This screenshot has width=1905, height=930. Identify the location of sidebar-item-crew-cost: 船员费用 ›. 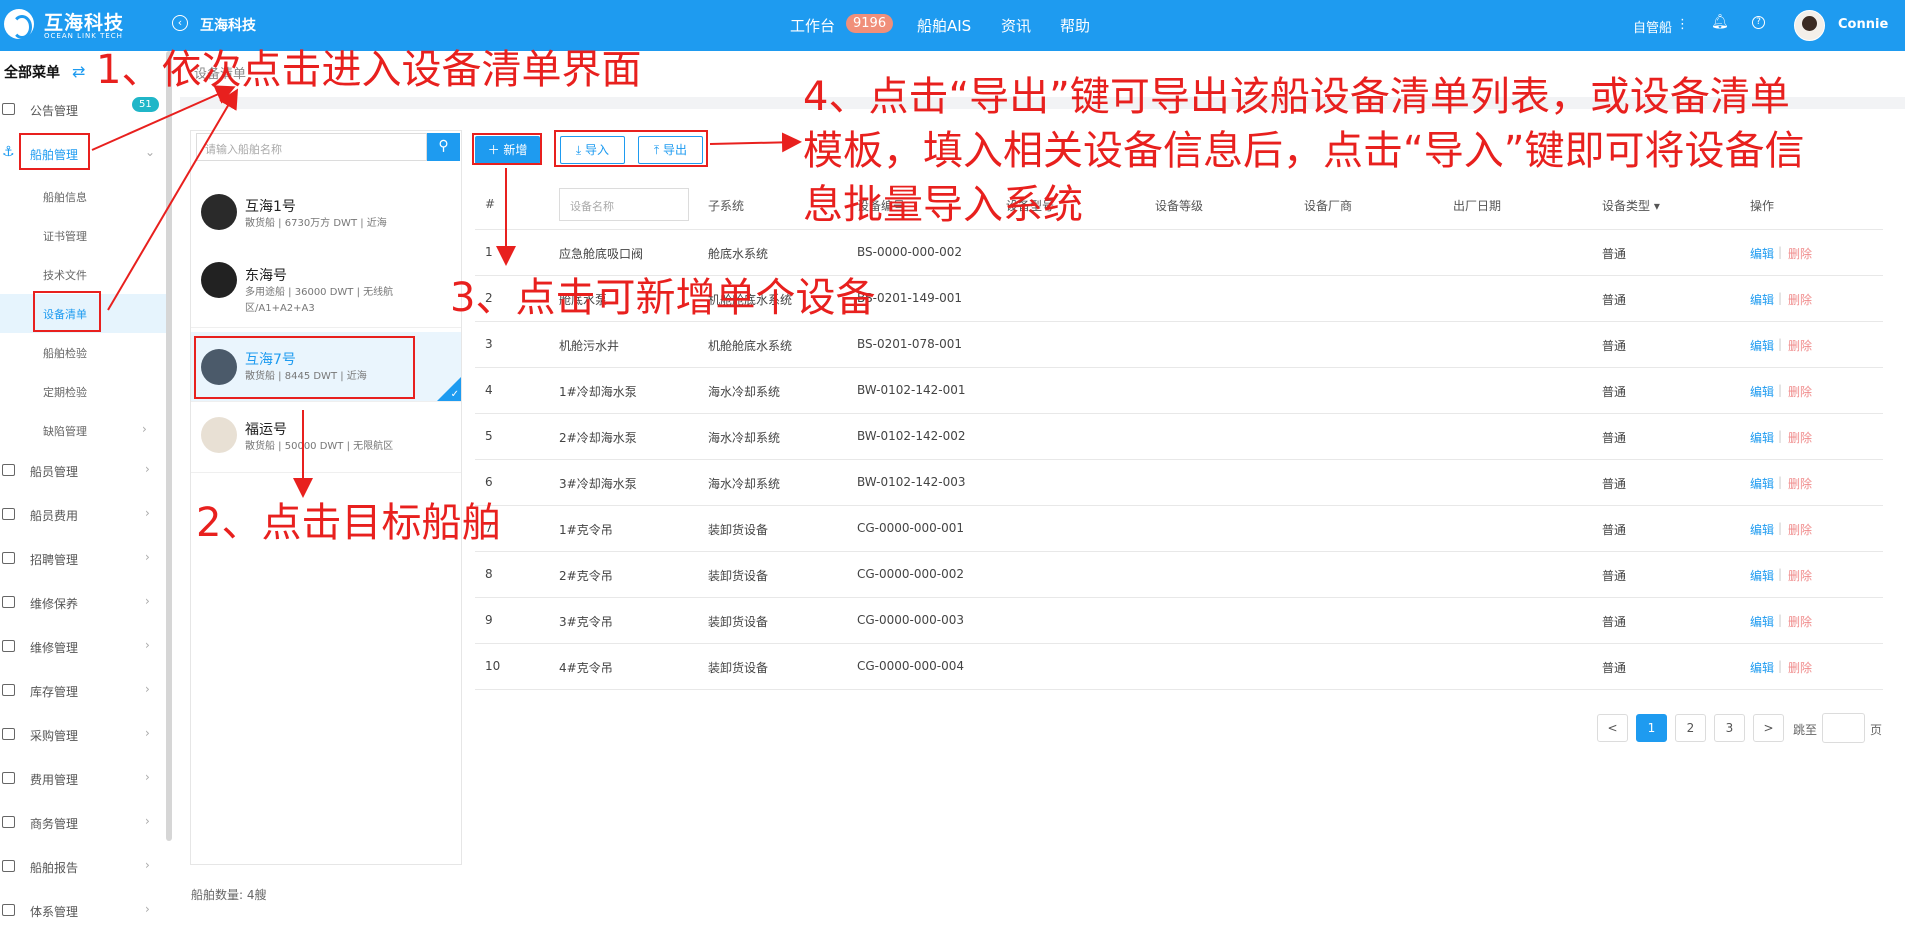
(83, 514).